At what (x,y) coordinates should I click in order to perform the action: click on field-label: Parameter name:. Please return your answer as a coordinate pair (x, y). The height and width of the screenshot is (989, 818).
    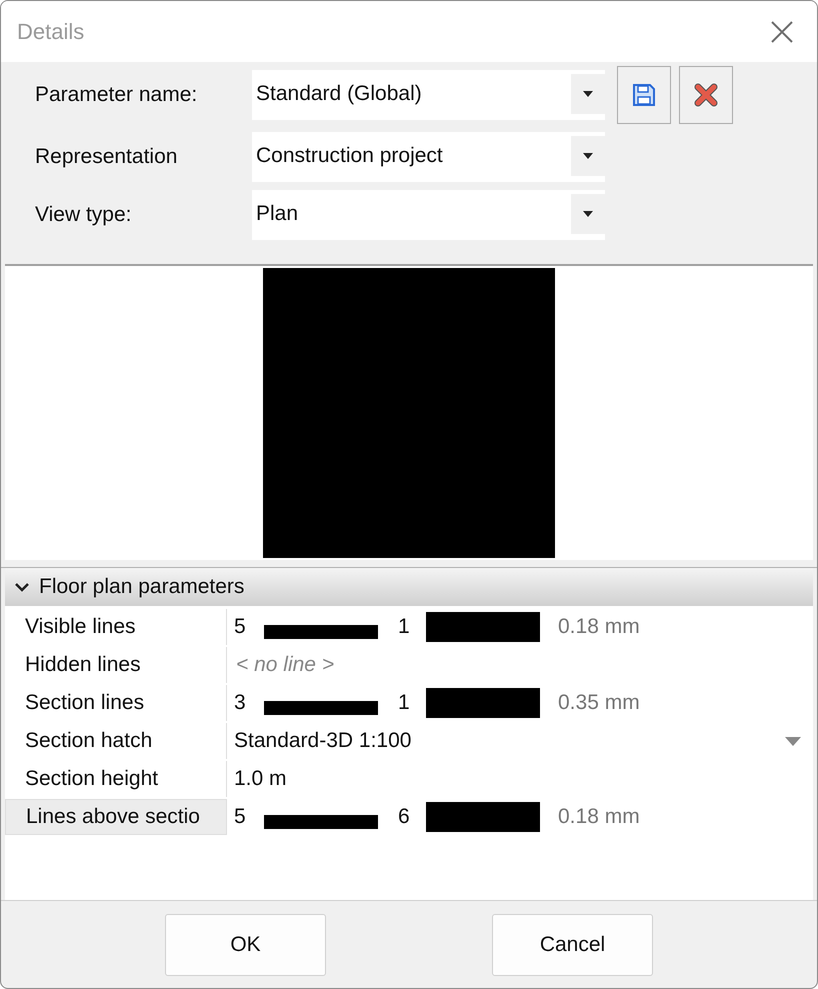
    Looking at the image, I should click on (116, 95).